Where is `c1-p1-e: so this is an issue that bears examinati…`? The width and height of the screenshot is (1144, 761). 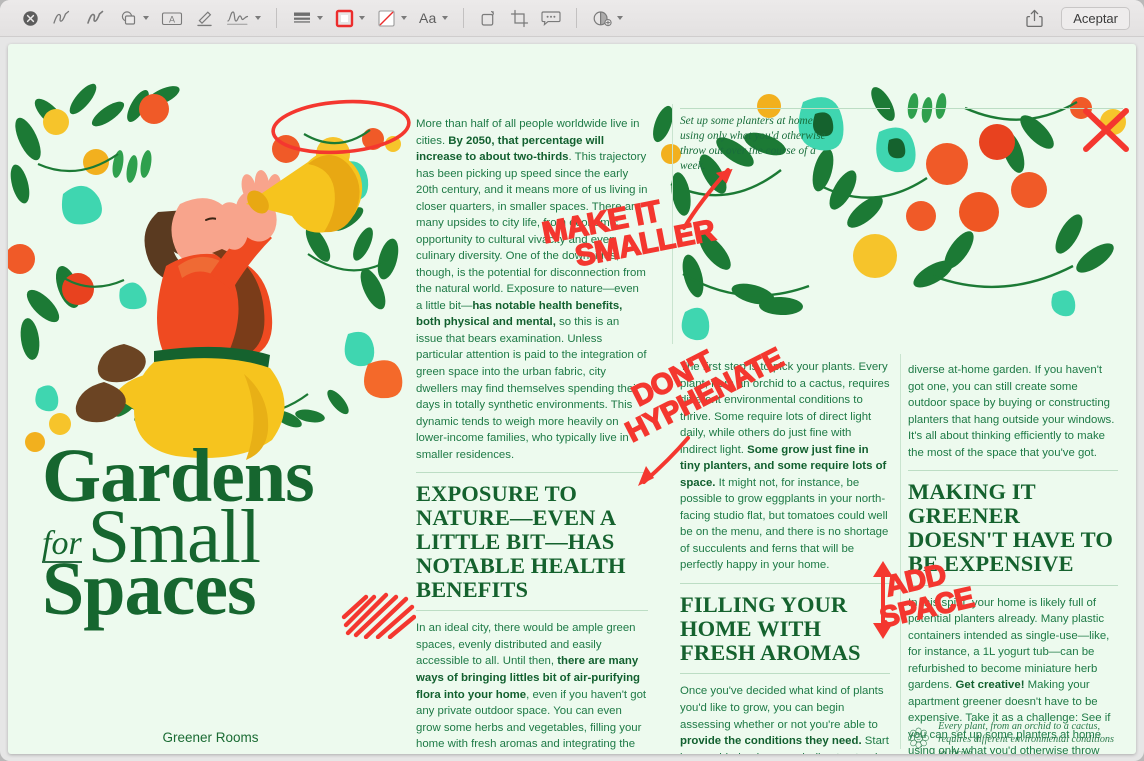 c1-p1-e: so this is an issue that bears examinati… is located at coordinates (531, 388).